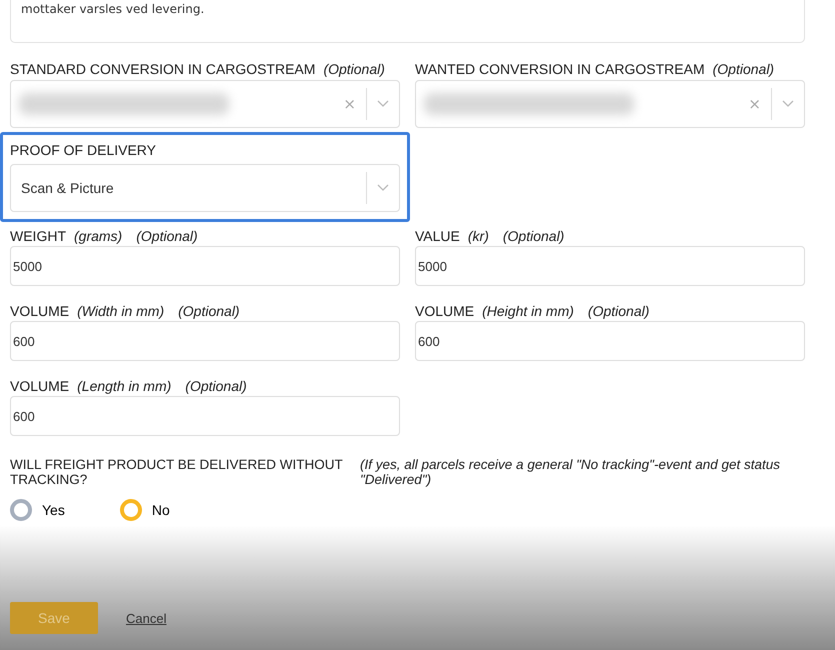  I want to click on unit-note: (Width in mm), so click(120, 311).